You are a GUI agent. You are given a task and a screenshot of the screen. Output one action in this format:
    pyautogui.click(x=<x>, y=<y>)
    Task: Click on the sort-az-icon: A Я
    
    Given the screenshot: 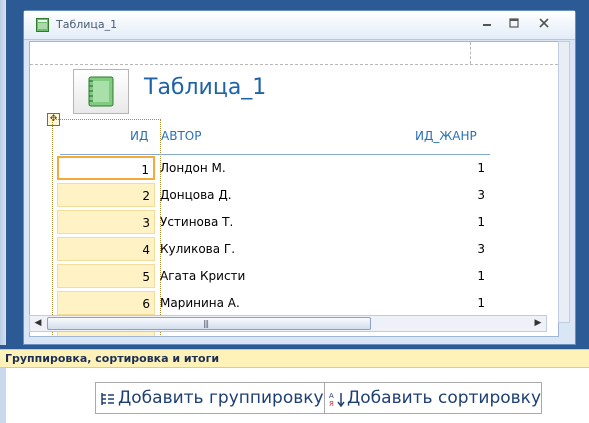 What is the action you would take?
    pyautogui.click(x=337, y=399)
    